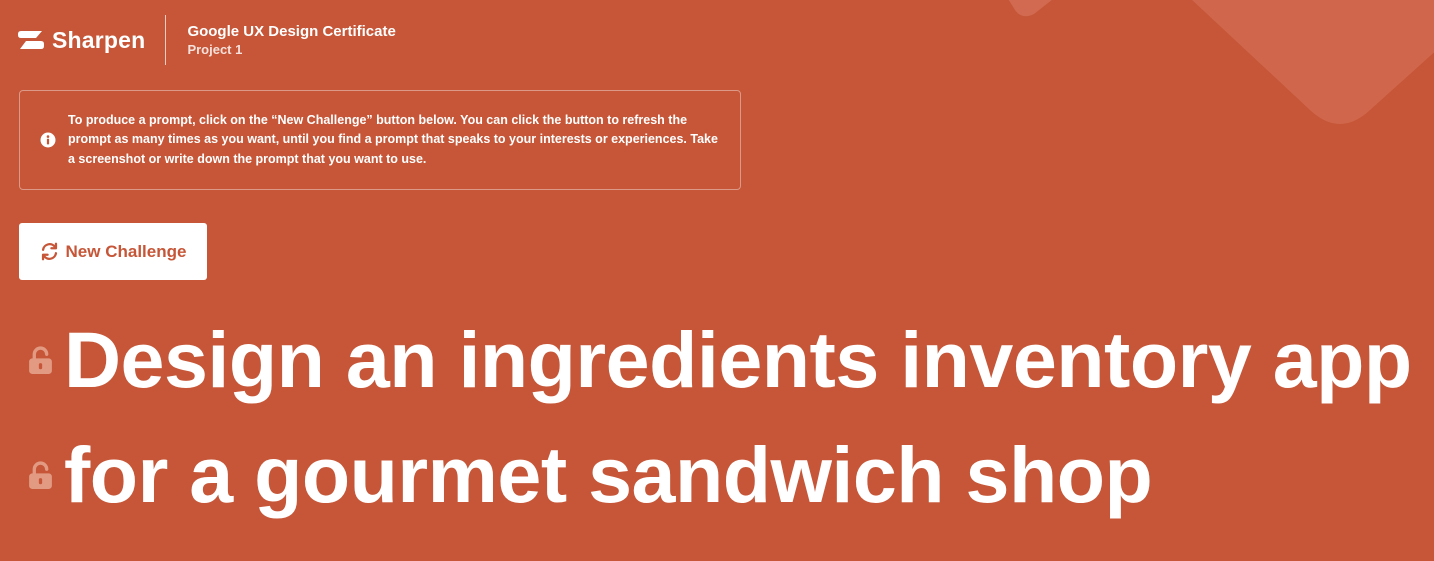  What do you see at coordinates (215, 49) in the screenshot?
I see `course-subtitle: Project 1` at bounding box center [215, 49].